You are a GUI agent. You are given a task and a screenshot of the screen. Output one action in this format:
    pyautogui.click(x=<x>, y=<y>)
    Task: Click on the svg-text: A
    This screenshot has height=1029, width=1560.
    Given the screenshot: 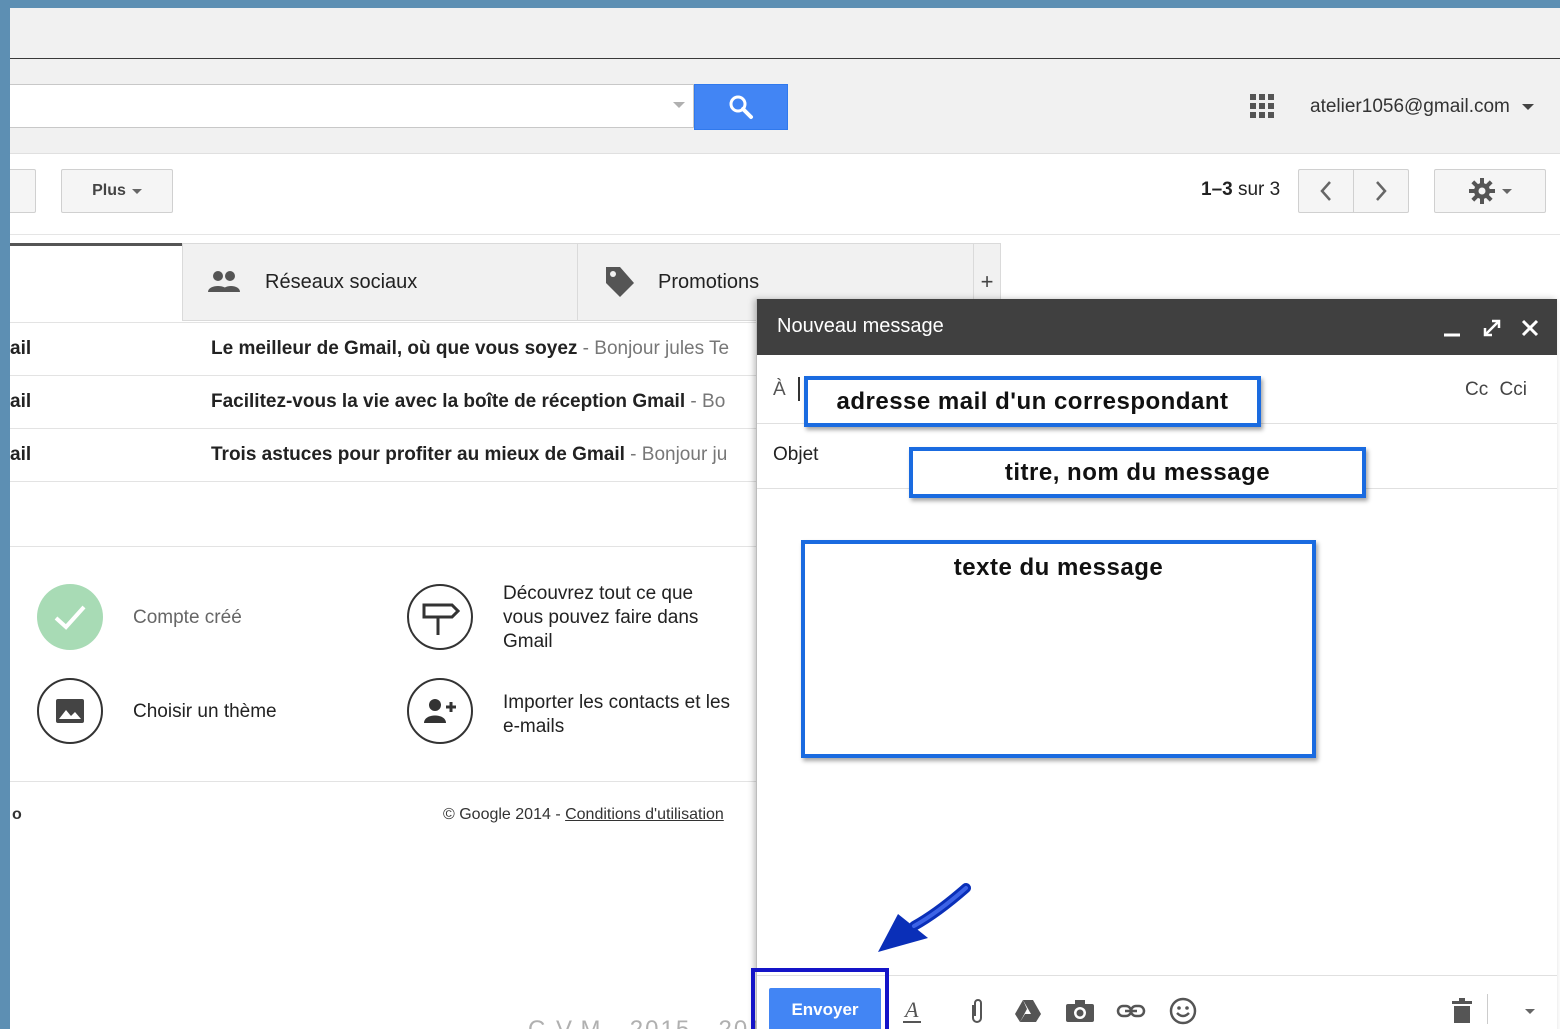 What is the action you would take?
    pyautogui.click(x=911, y=1010)
    